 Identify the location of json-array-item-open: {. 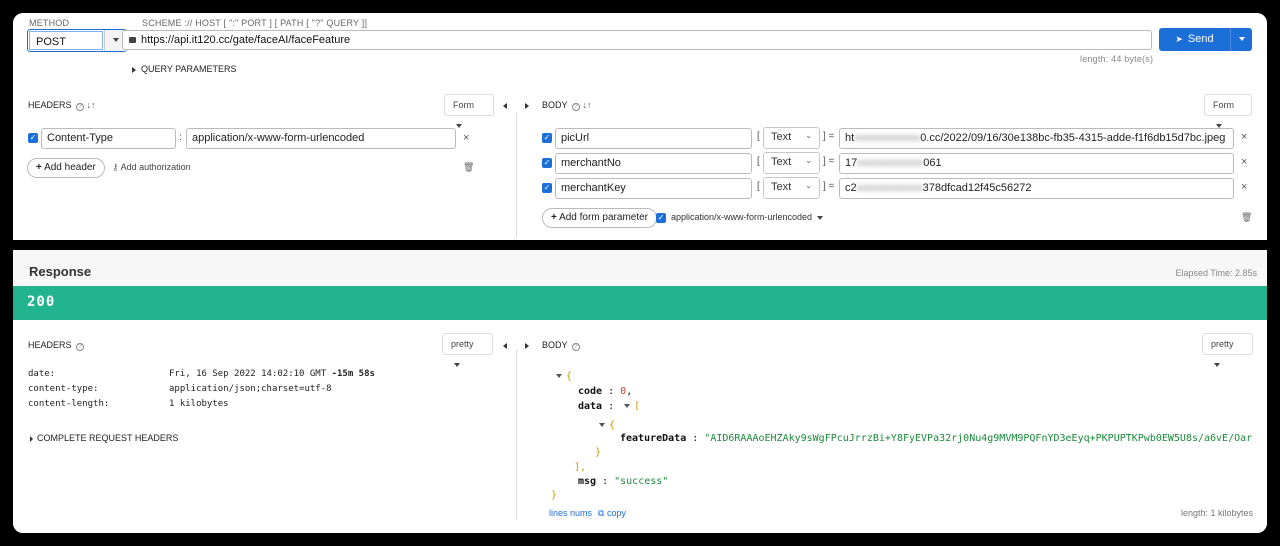
(607, 425).